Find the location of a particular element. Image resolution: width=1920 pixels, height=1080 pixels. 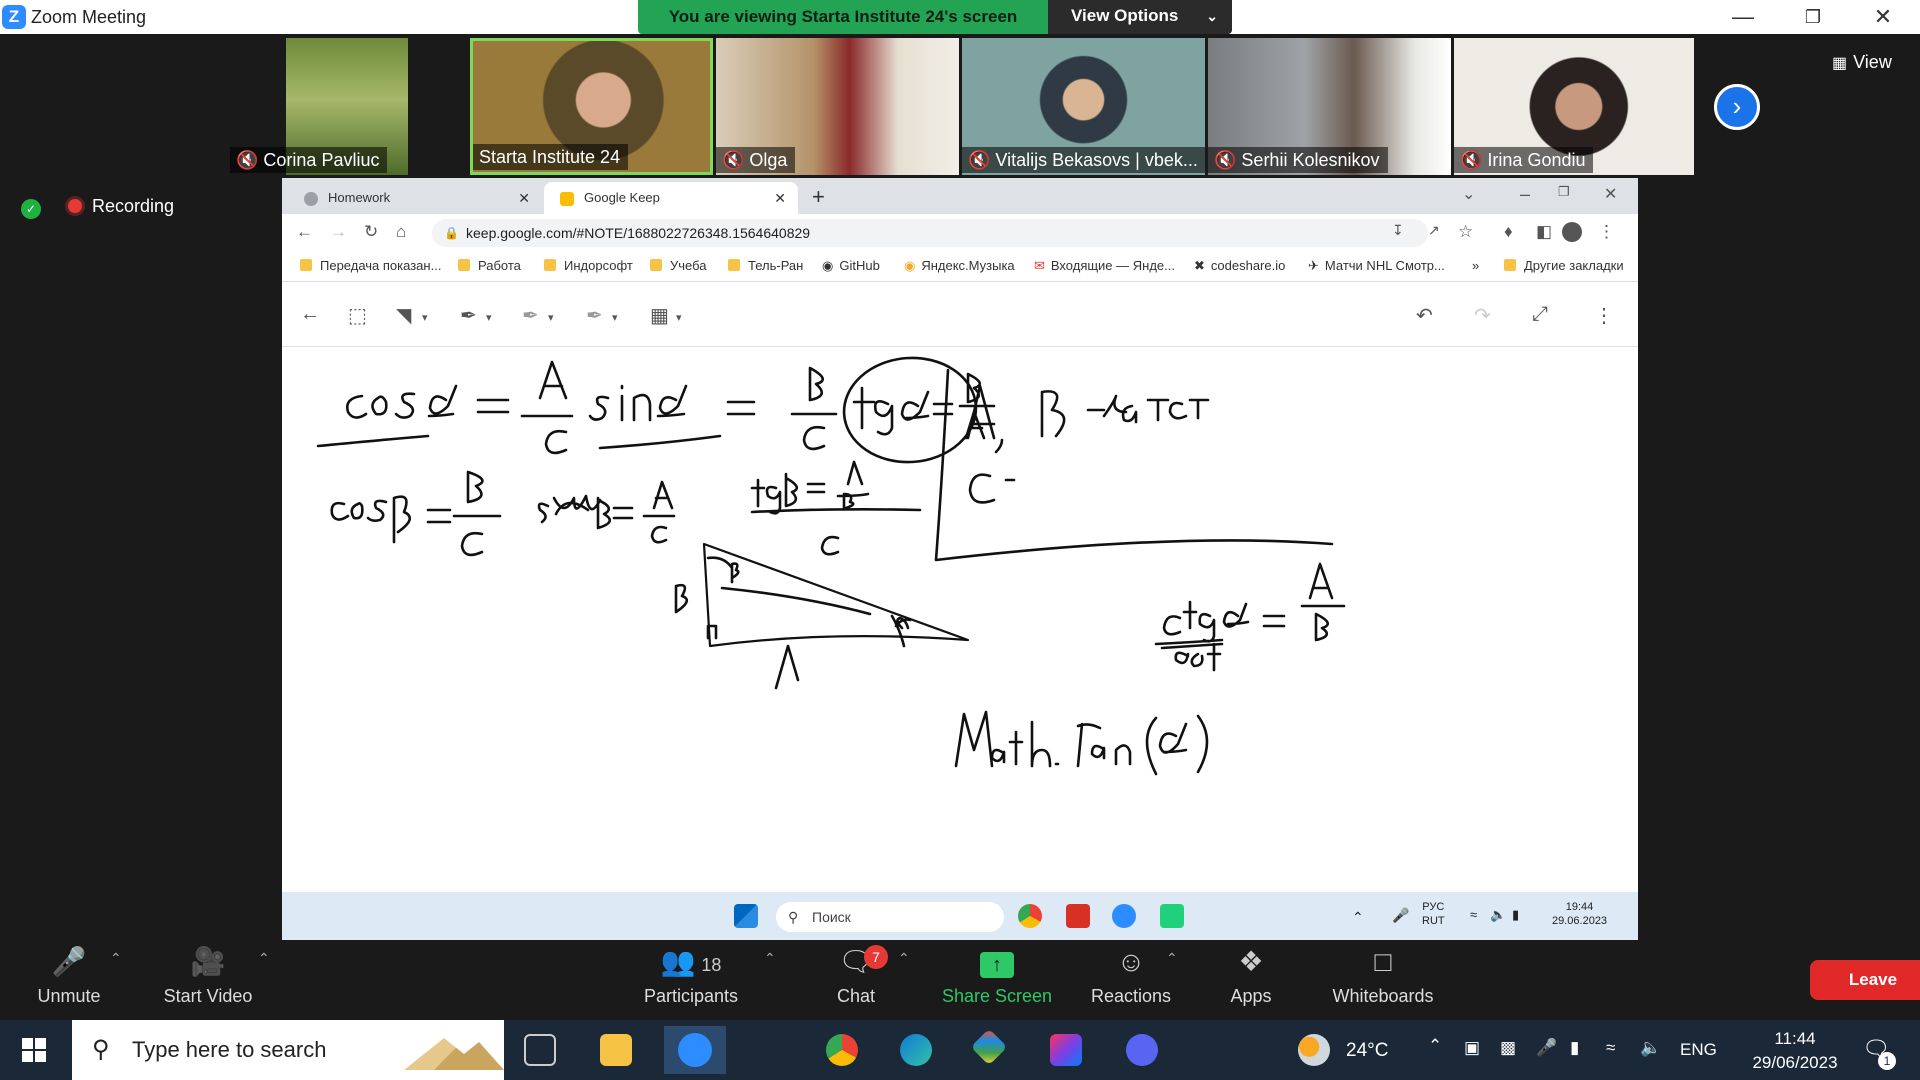

home-icon: ⌂ is located at coordinates (401, 232).